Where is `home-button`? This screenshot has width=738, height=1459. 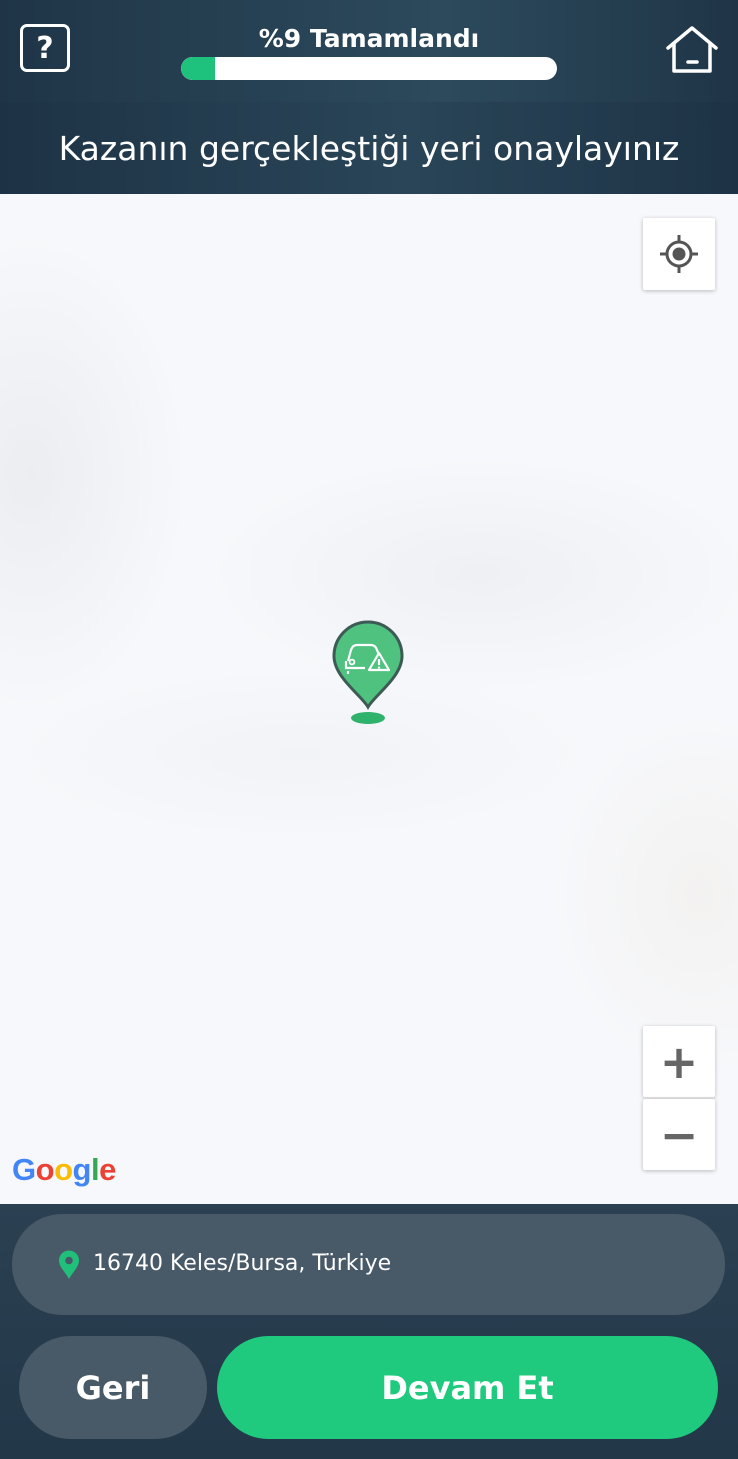
home-button is located at coordinates (692, 50).